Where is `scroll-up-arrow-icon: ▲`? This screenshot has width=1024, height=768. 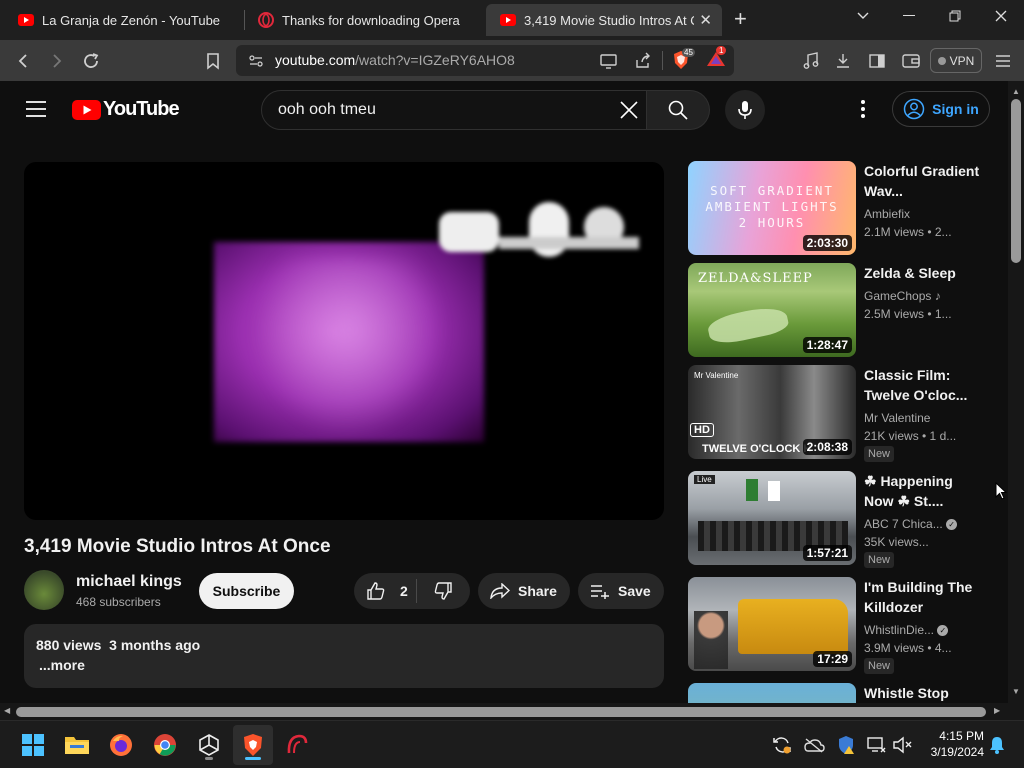 scroll-up-arrow-icon: ▲ is located at coordinates (1016, 91).